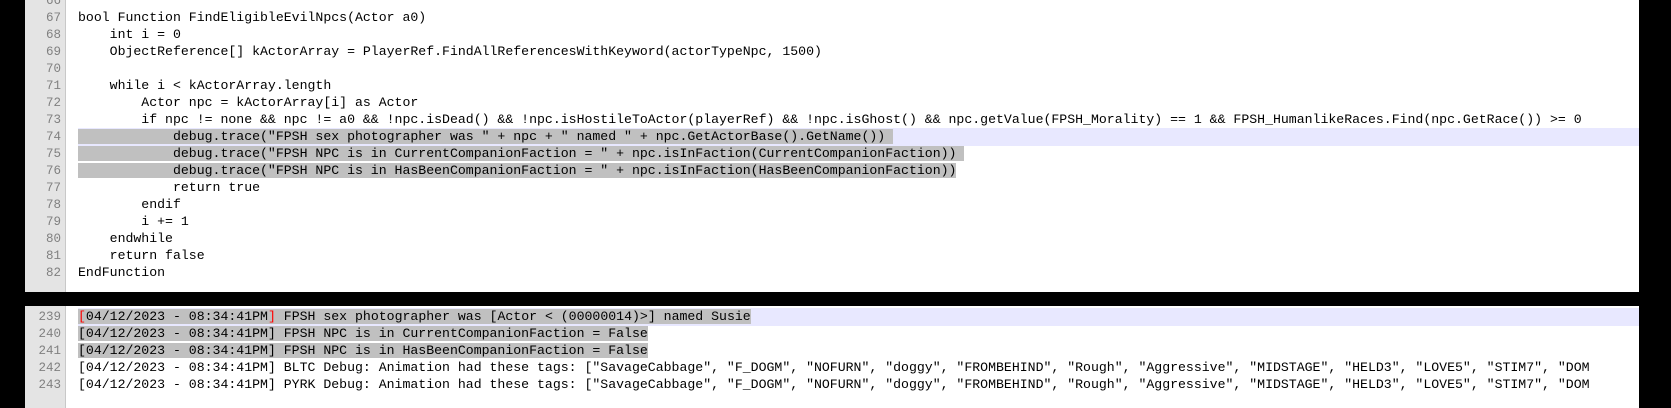 Image resolution: width=1671 pixels, height=408 pixels. I want to click on code-line: 78 endif, so click(832, 205).